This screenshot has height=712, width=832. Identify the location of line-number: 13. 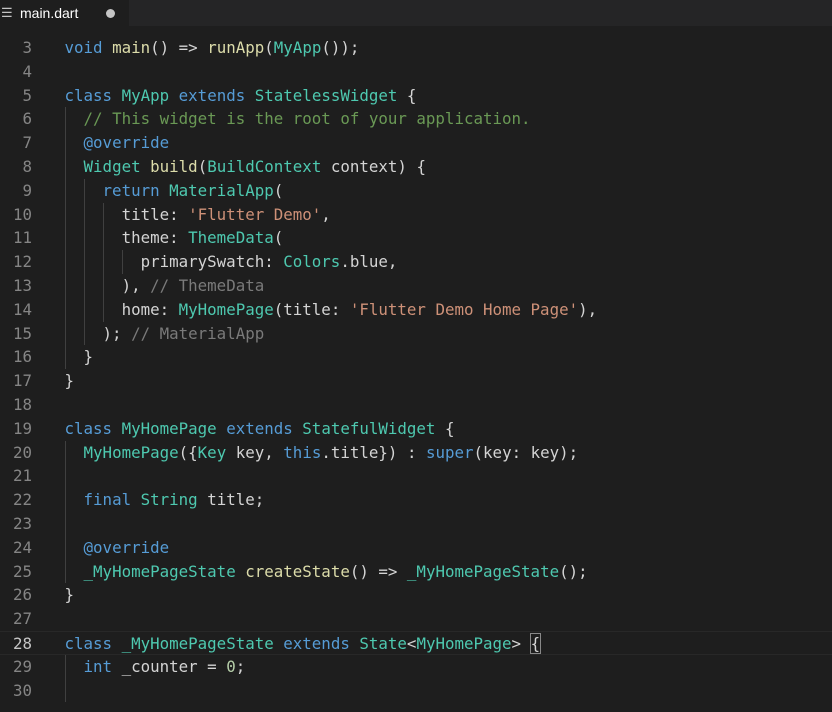
(22, 285).